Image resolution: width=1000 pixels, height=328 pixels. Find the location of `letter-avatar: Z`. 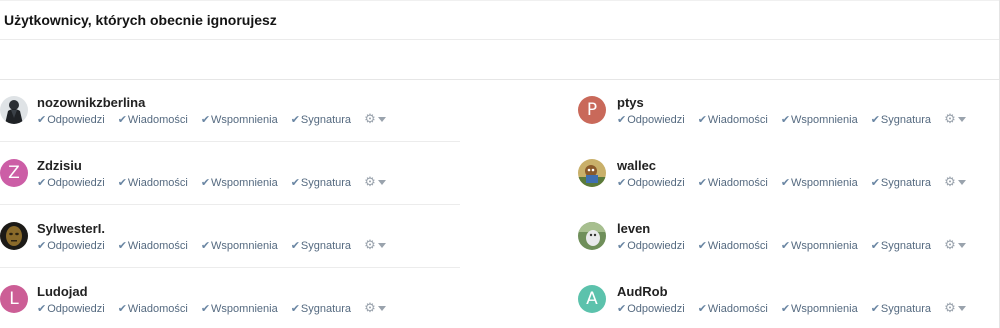

letter-avatar: Z is located at coordinates (14, 173).